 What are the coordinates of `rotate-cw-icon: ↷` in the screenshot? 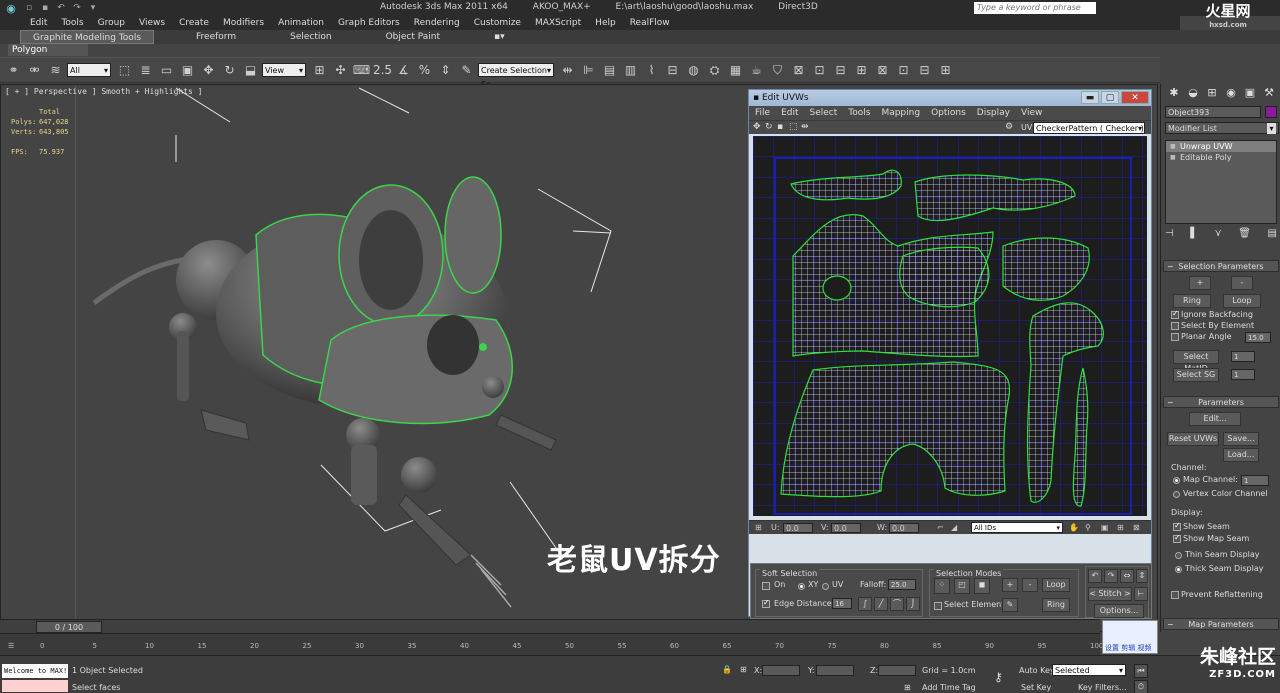 It's located at (1111, 576).